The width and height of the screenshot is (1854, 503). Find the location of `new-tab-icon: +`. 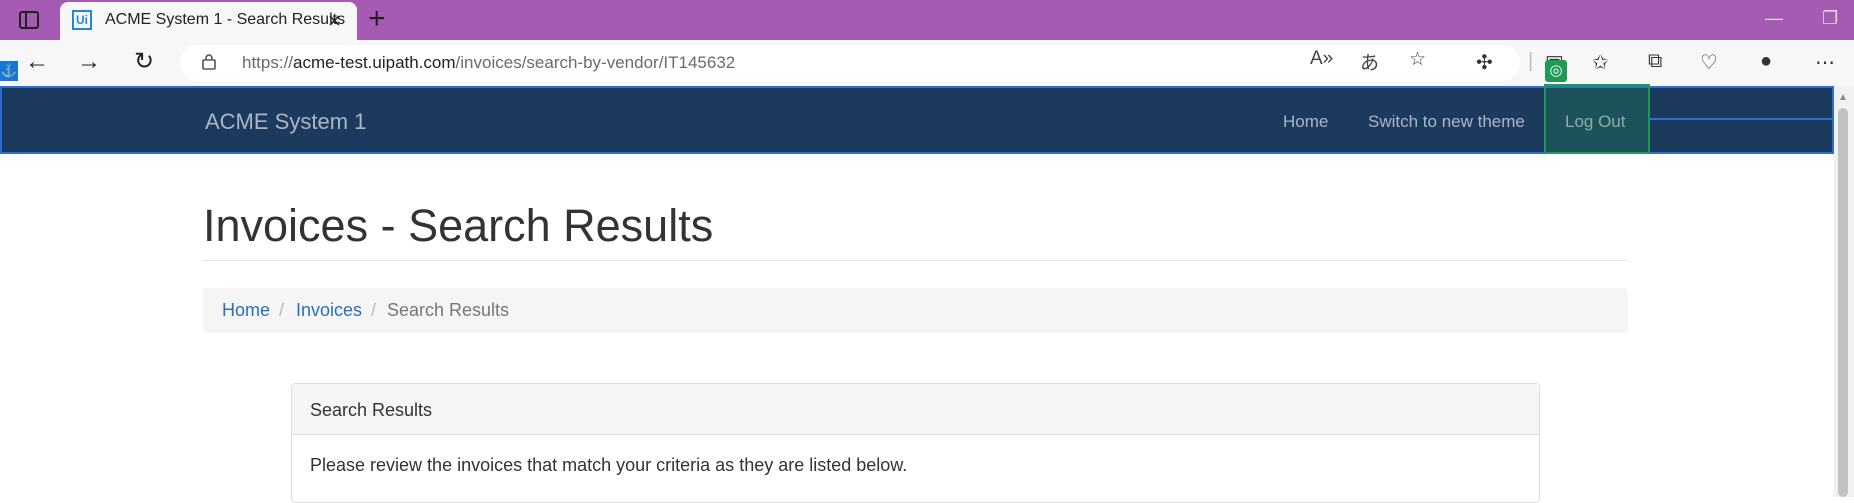

new-tab-icon: + is located at coordinates (377, 19).